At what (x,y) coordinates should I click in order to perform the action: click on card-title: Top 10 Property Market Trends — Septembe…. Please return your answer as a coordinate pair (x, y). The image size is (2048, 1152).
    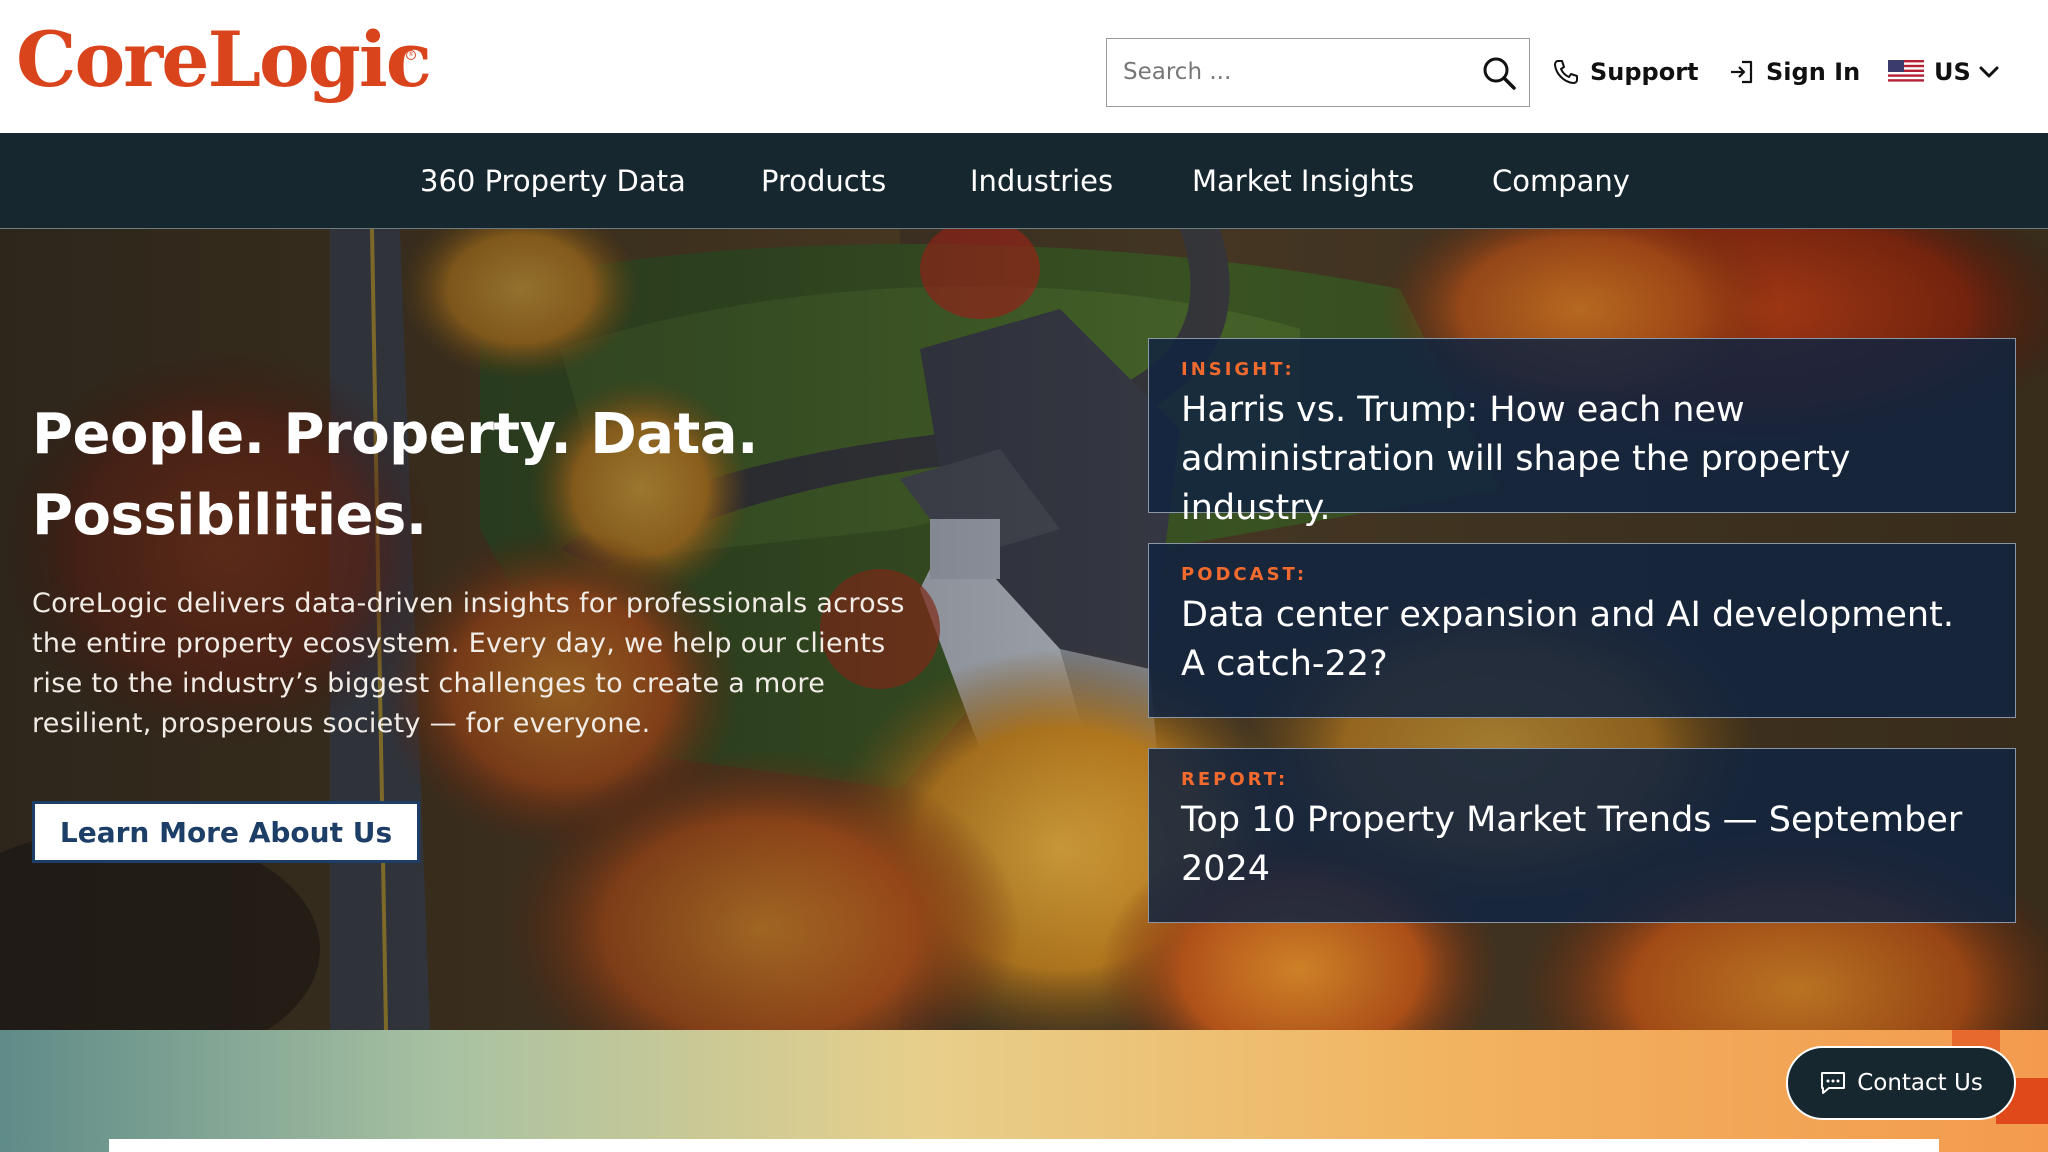
    Looking at the image, I should click on (1572, 844).